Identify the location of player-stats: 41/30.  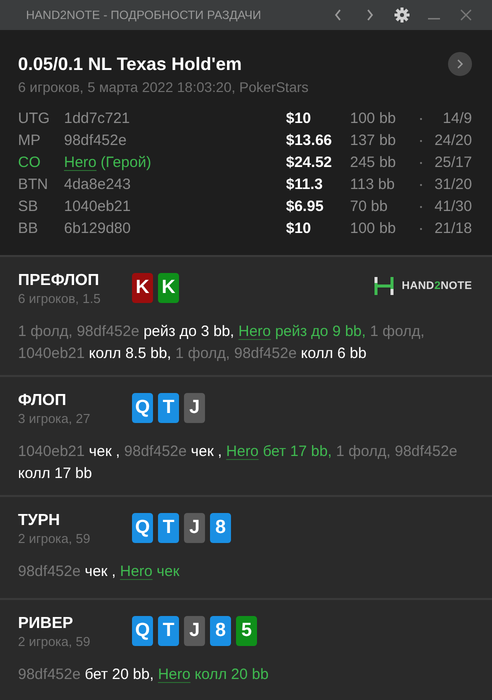
(452, 207).